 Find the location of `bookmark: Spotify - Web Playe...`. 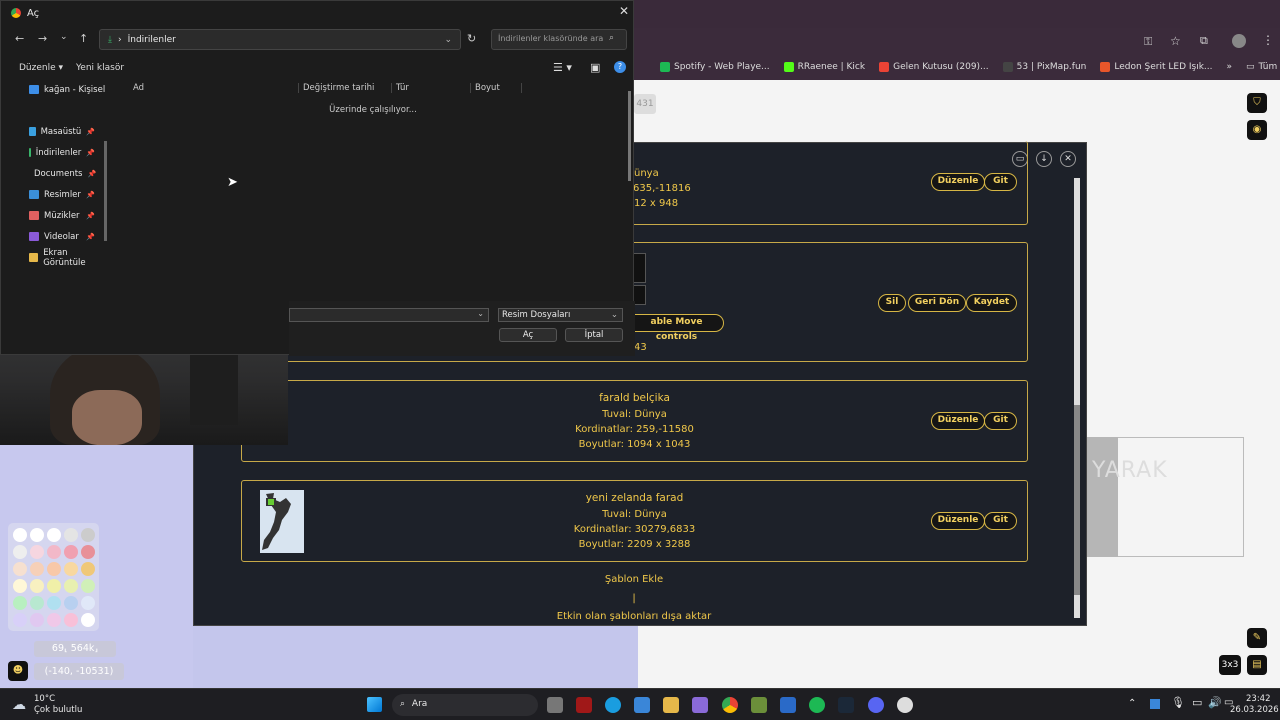

bookmark: Spotify - Web Playe... is located at coordinates (715, 67).